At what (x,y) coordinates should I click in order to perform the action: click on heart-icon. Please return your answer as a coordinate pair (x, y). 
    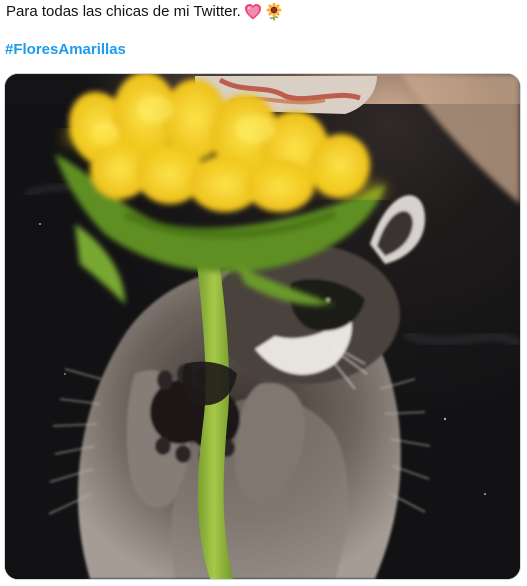
    Looking at the image, I should click on (252, 12).